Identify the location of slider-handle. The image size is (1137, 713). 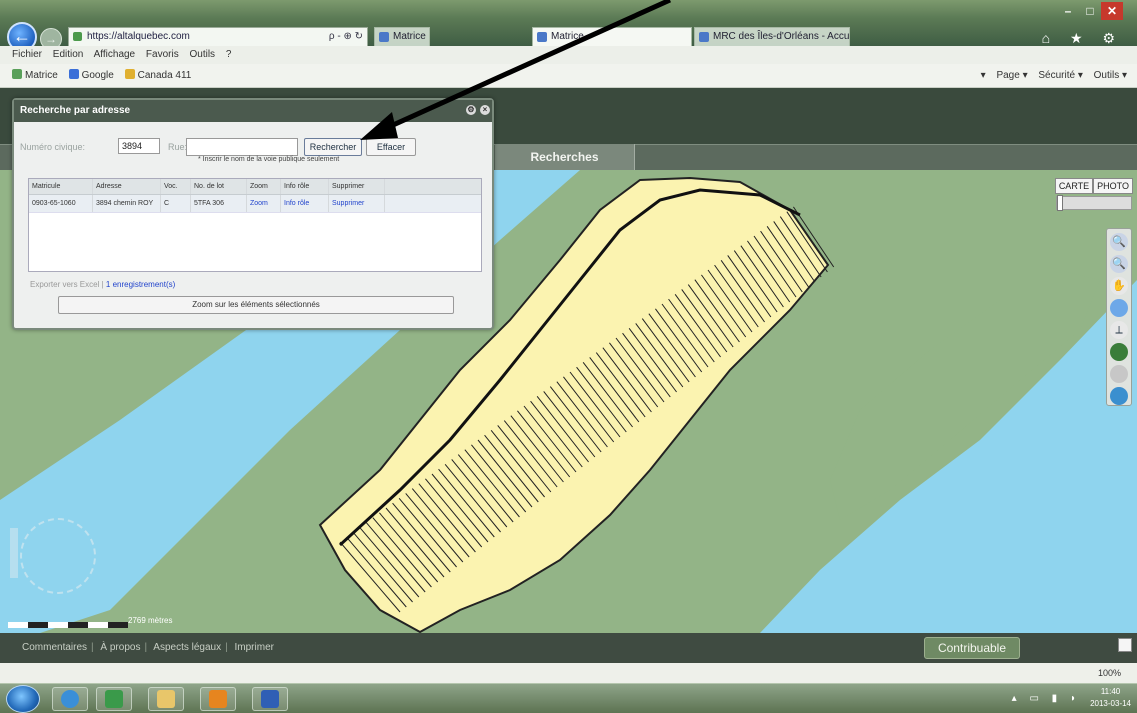
(1060, 203).